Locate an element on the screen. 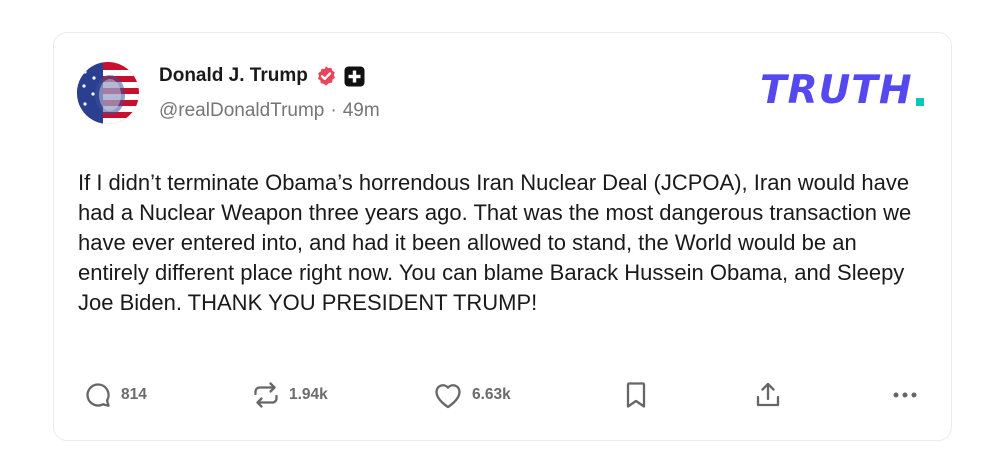  retruth-count: 1.94k is located at coordinates (308, 394).